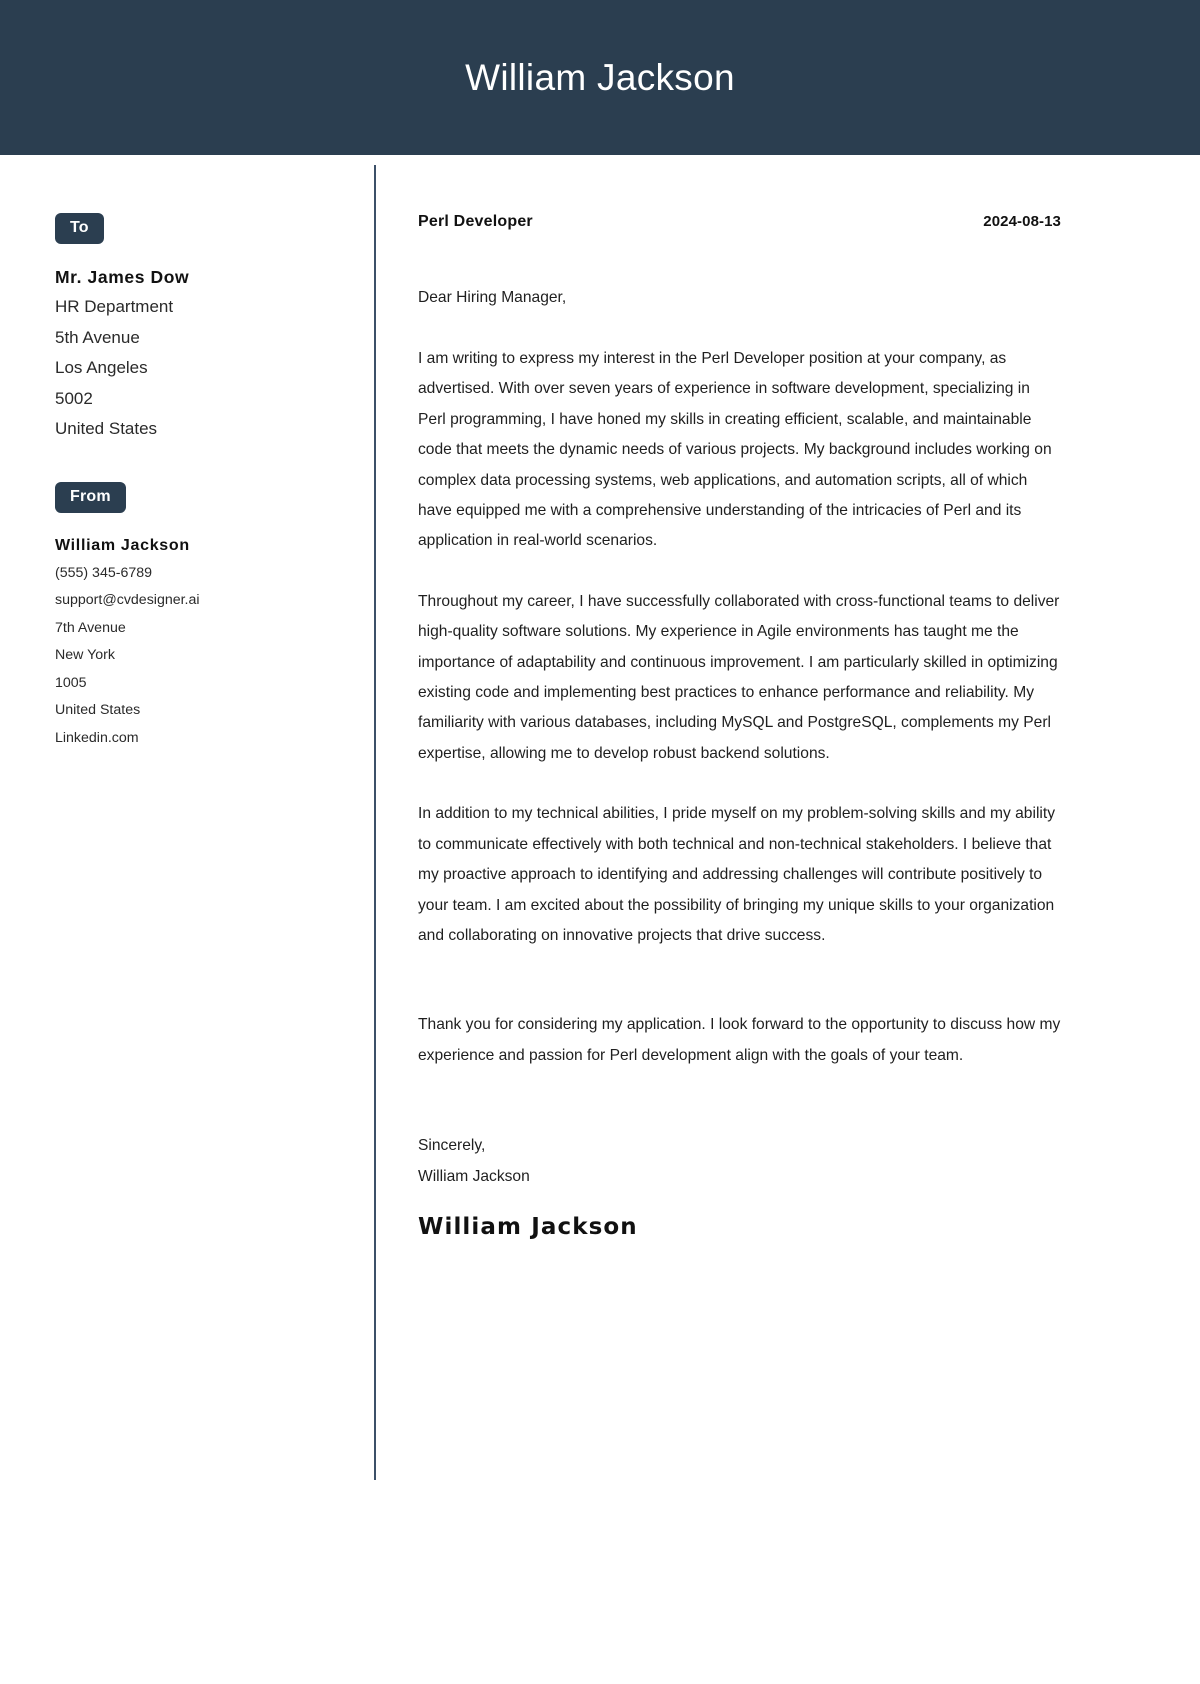  I want to click on recipient-line: 5th Avenue, so click(97, 337).